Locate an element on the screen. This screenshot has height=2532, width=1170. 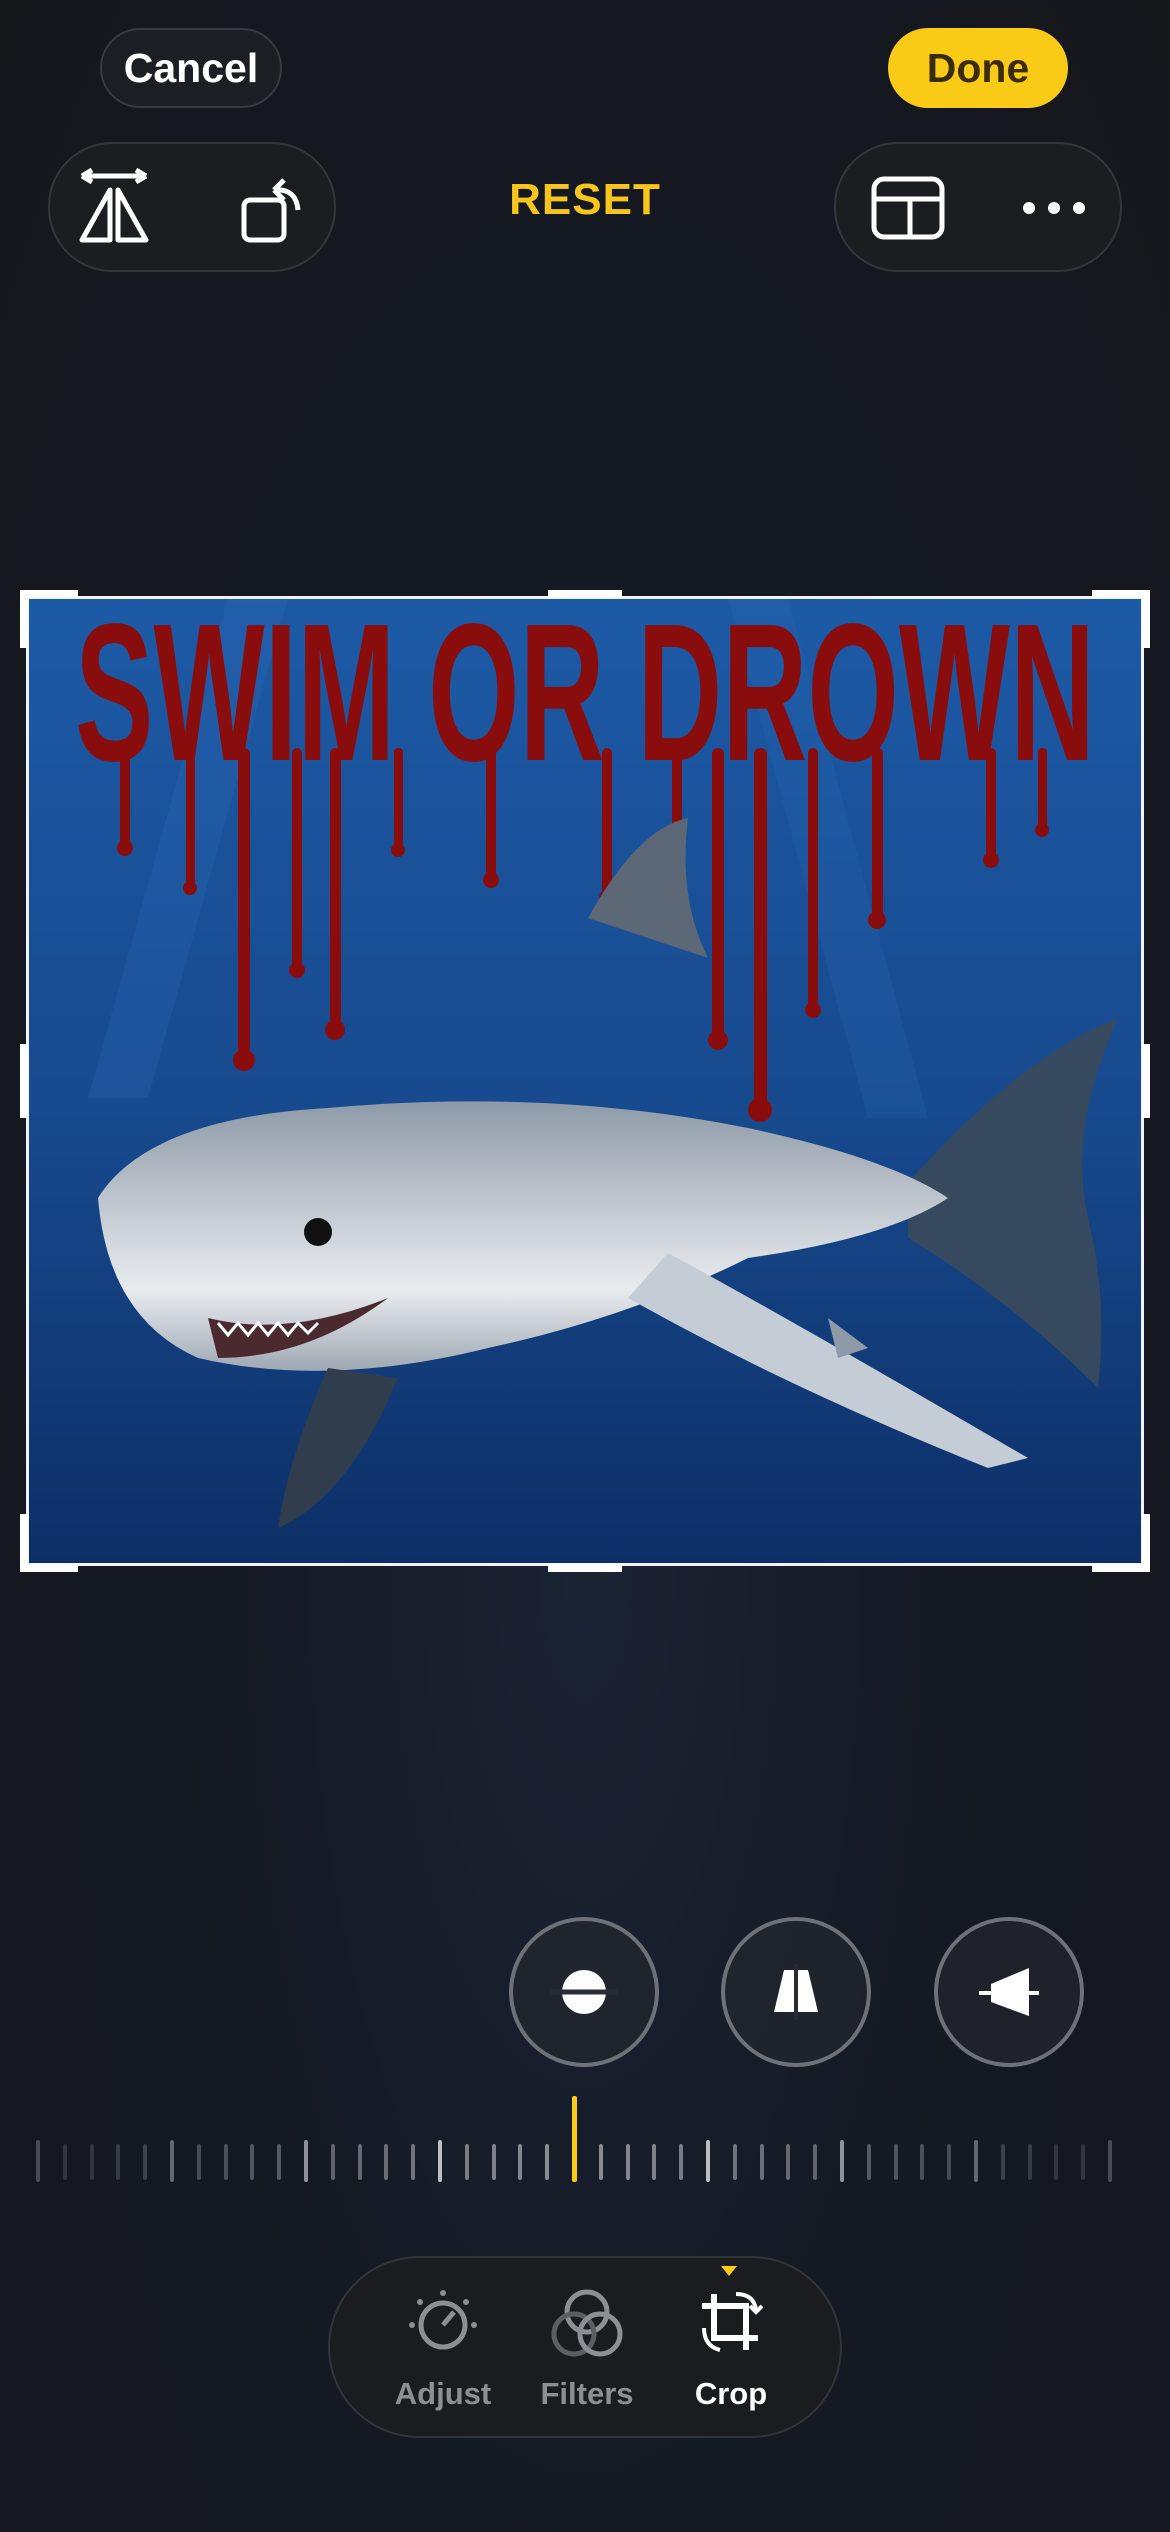
horizontal-perspective-icon is located at coordinates (1009, 1992).